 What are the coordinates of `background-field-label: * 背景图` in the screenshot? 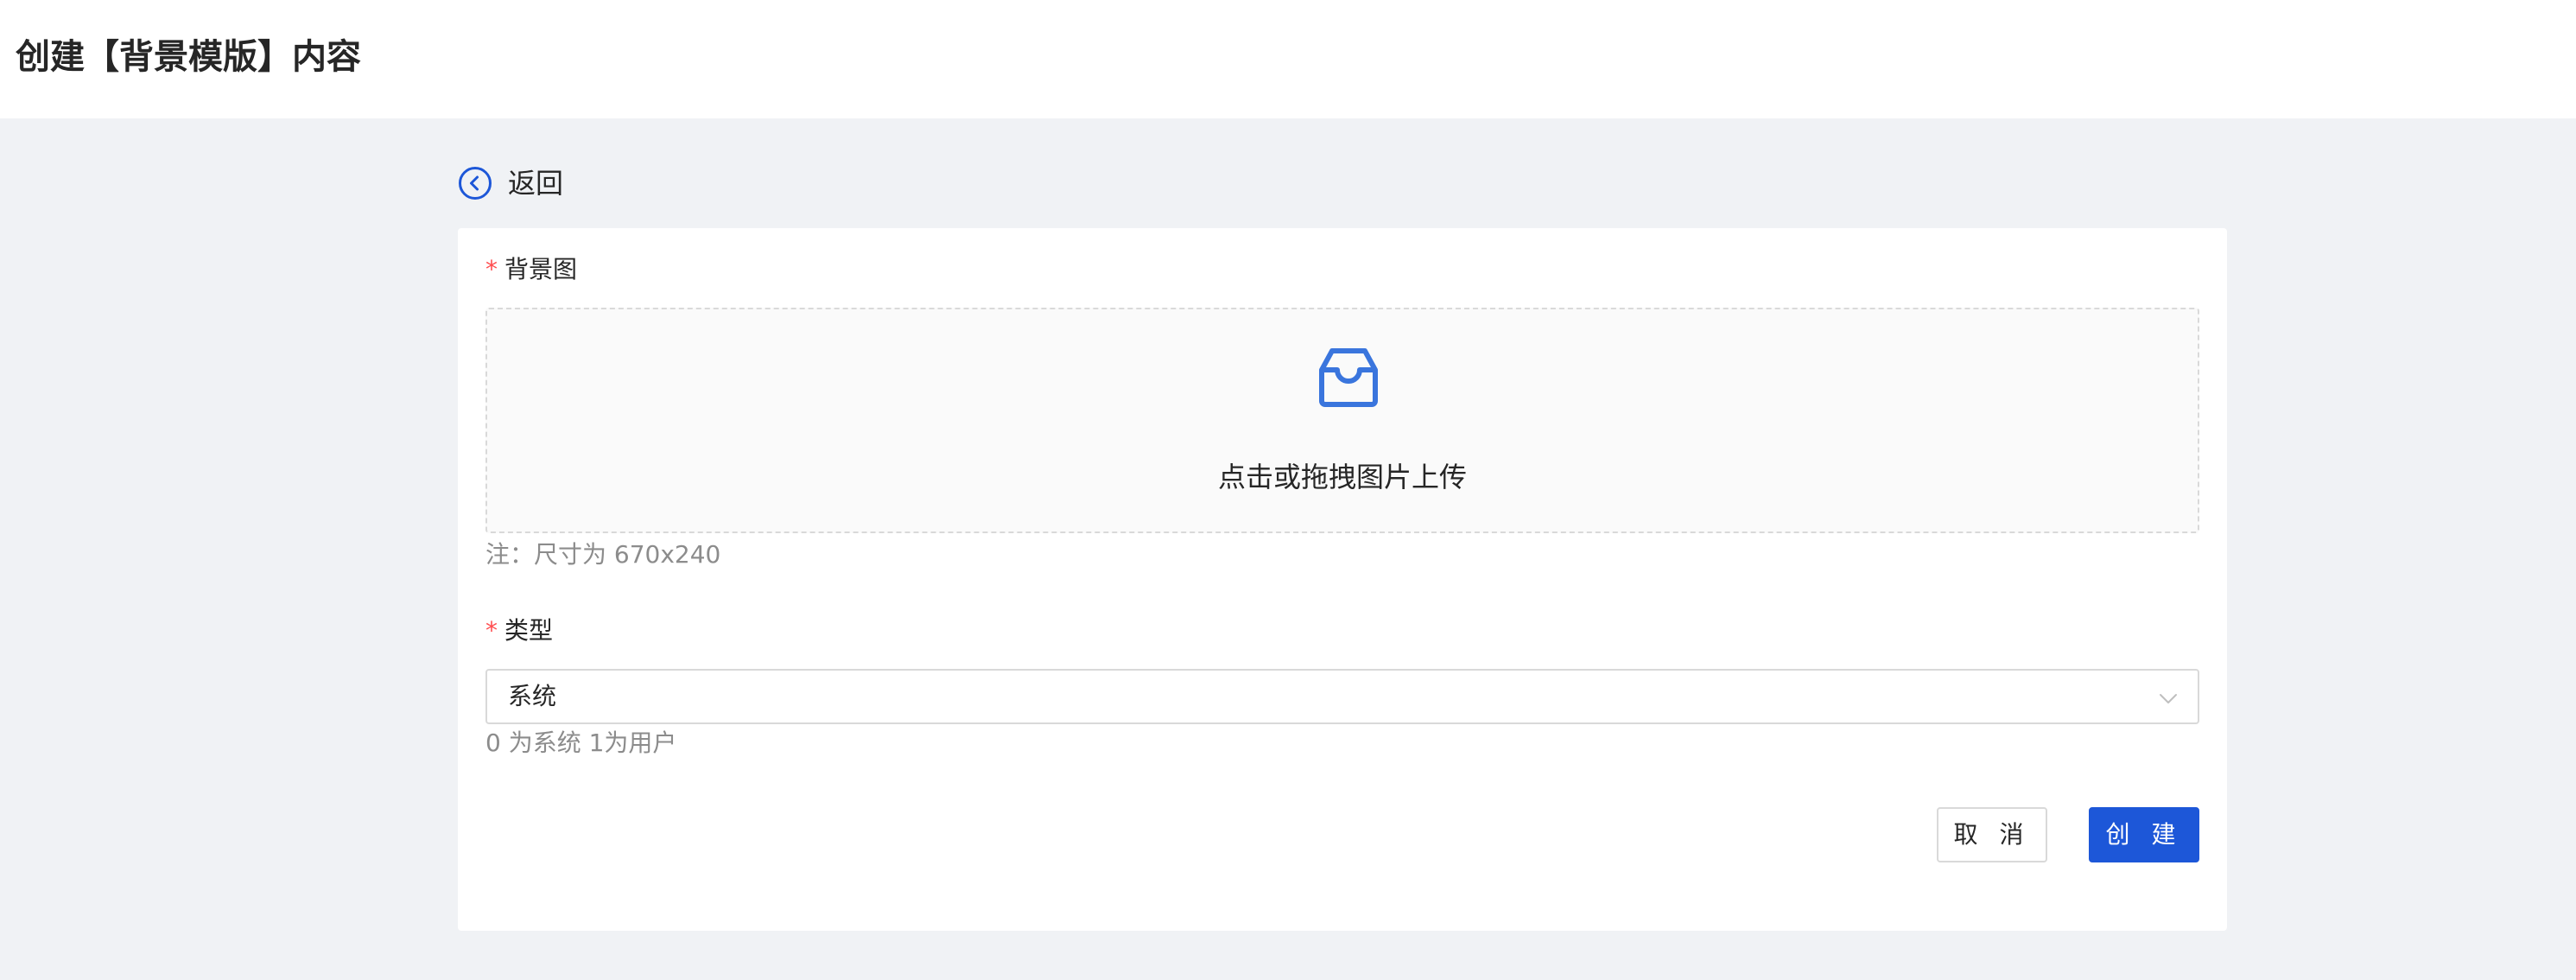 It's located at (531, 269).